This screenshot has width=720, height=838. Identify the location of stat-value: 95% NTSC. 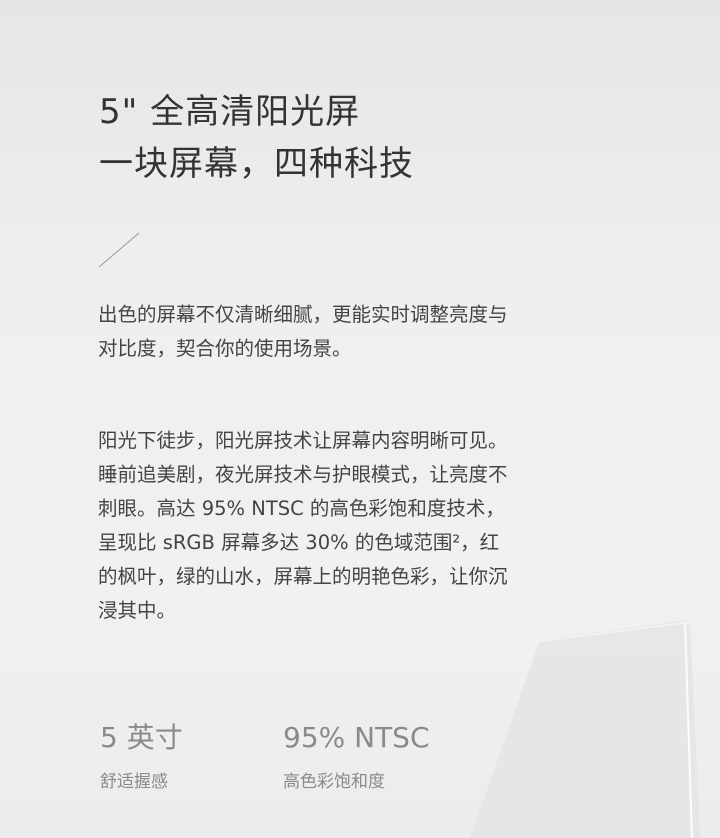
(356, 737).